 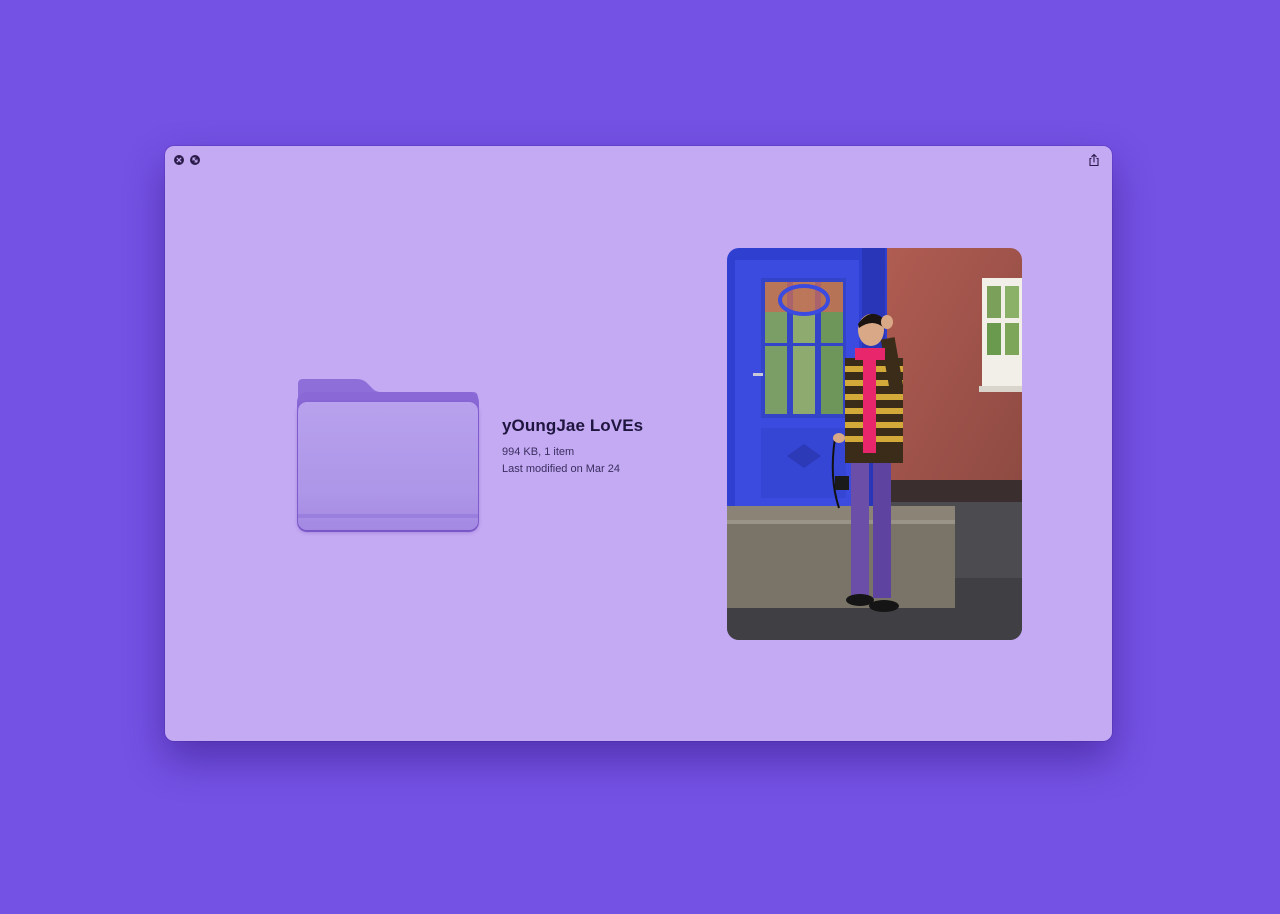 I want to click on fullscreen-icon, so click(x=195, y=160).